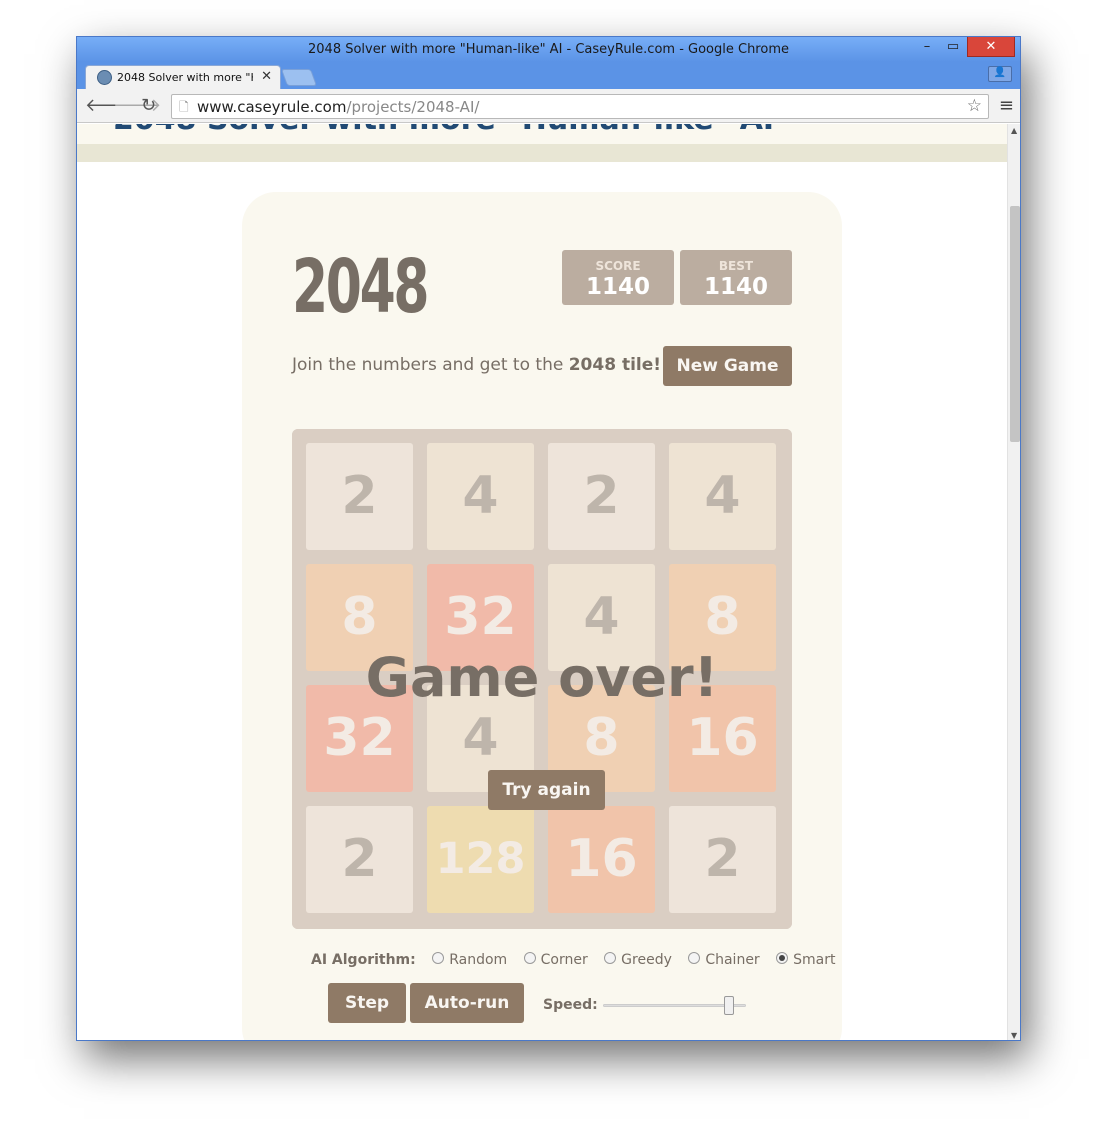 The image size is (1097, 1128). What do you see at coordinates (570, 1005) in the screenshot?
I see `speed-label: Speed:` at bounding box center [570, 1005].